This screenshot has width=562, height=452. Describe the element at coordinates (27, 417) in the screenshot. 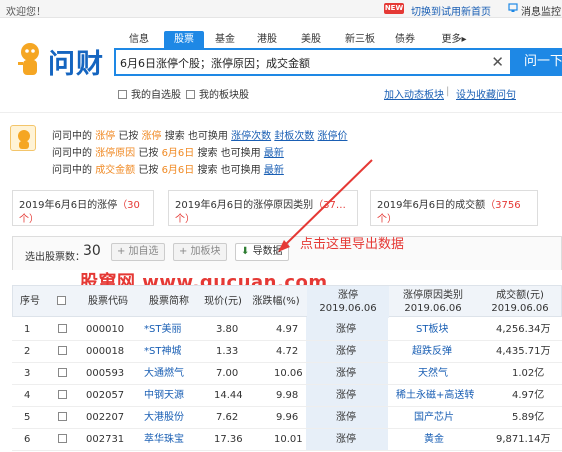

I see `cell-seq: 5` at that location.